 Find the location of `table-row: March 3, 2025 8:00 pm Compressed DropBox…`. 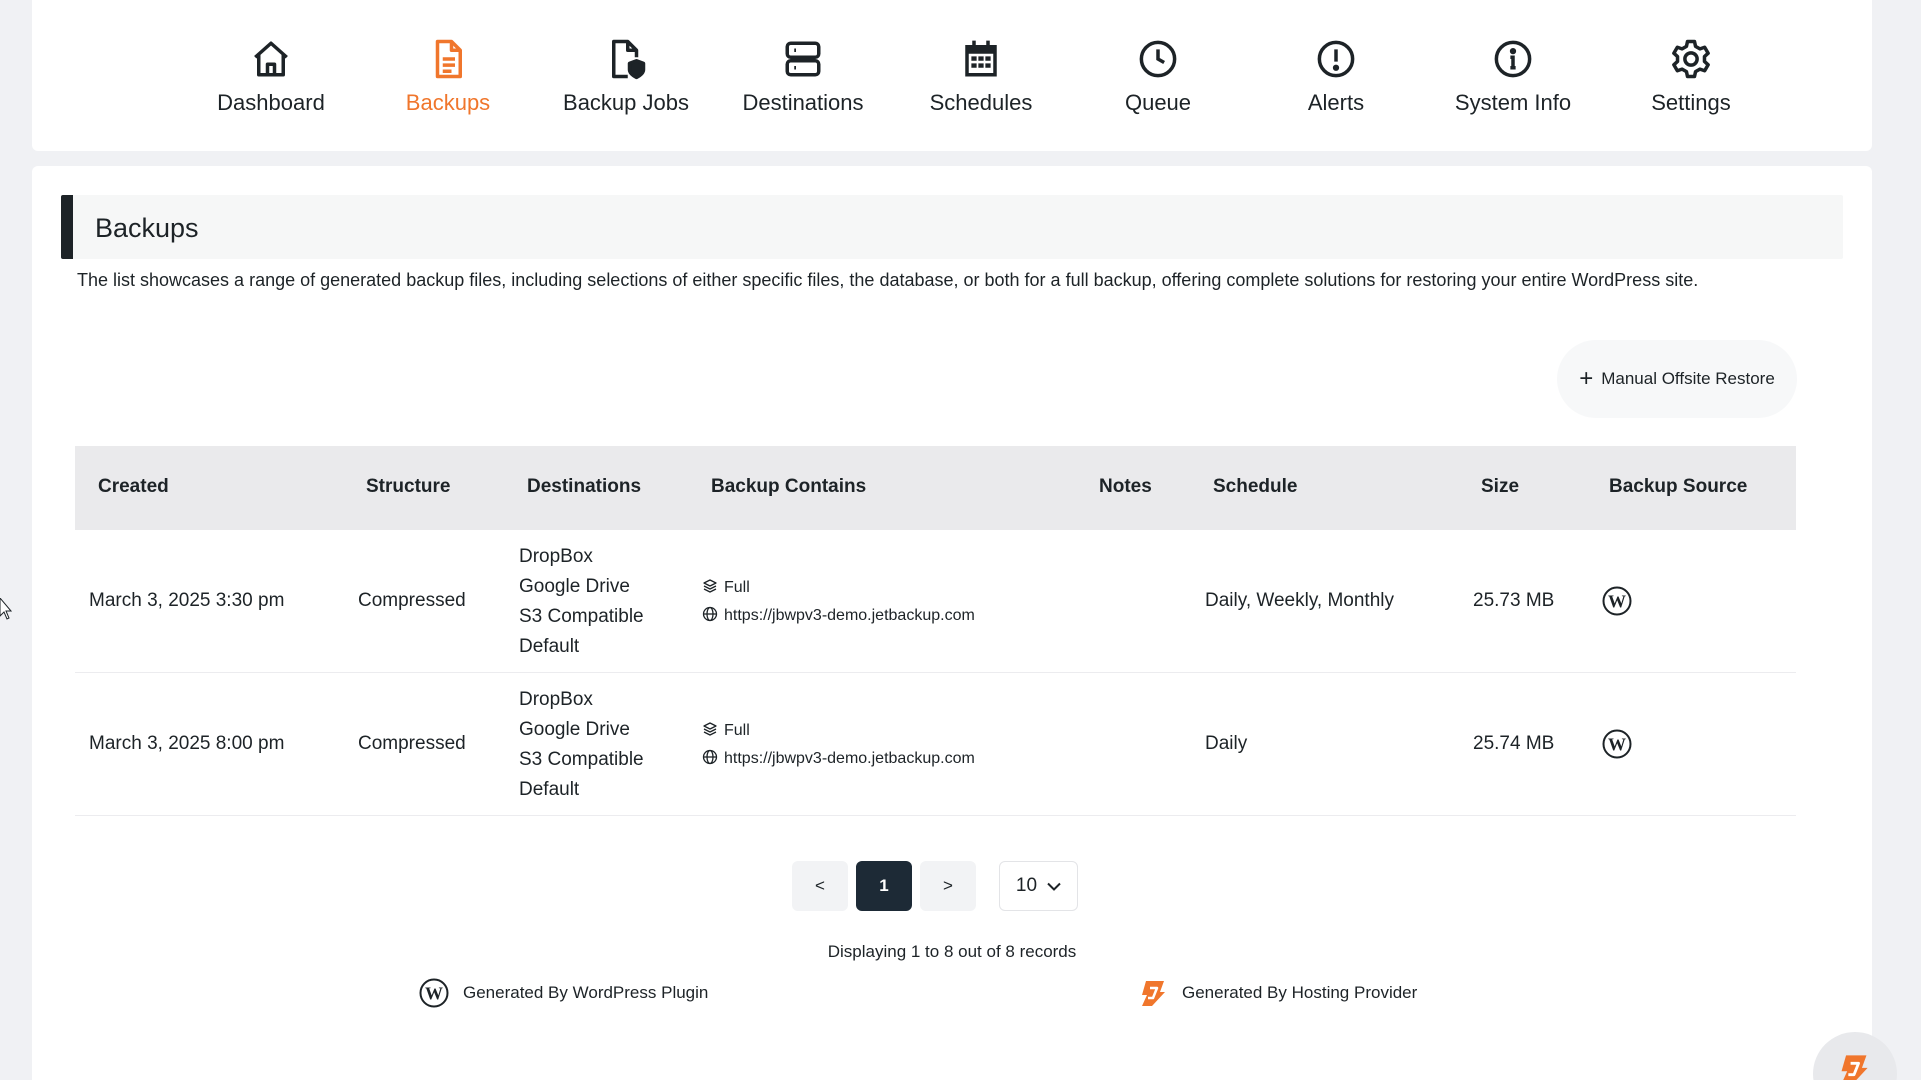

table-row: March 3, 2025 8:00 pm Compressed DropBox… is located at coordinates (935, 744).